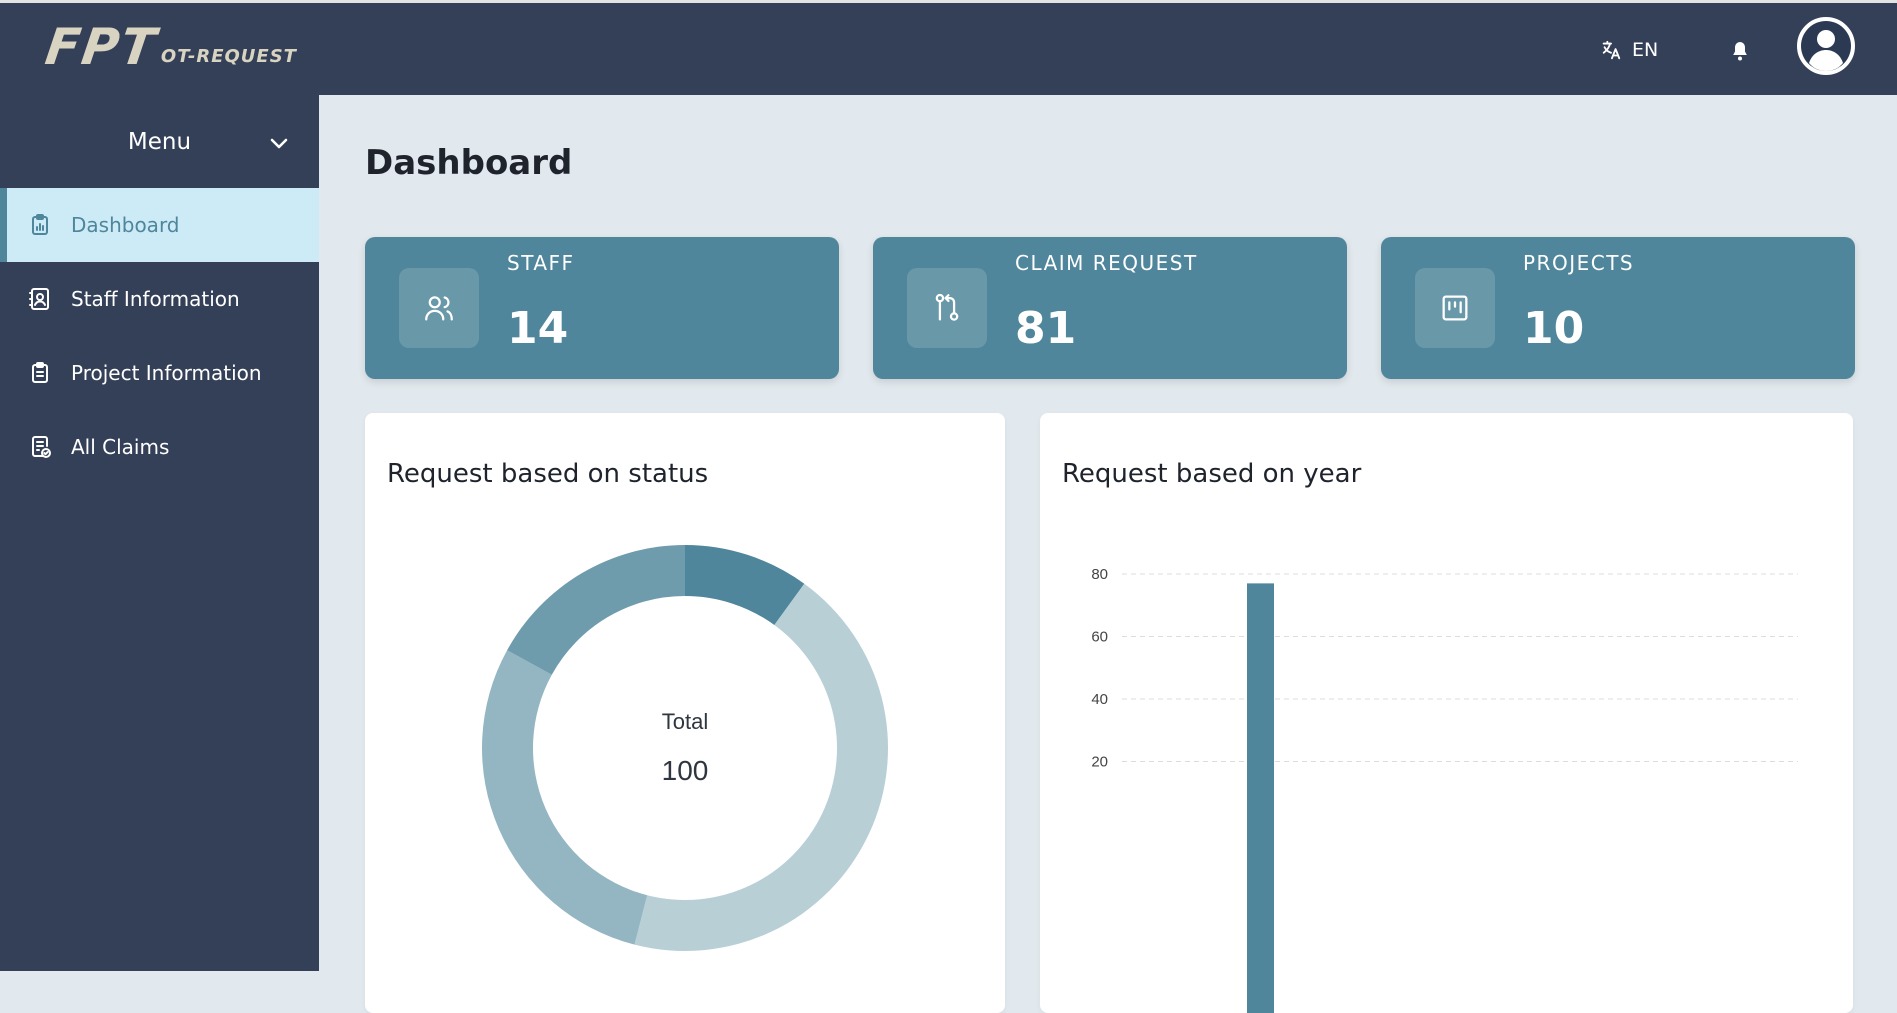 This screenshot has width=1897, height=1013. Describe the element at coordinates (685, 721) in the screenshot. I see `donut-center-label: Total` at that location.